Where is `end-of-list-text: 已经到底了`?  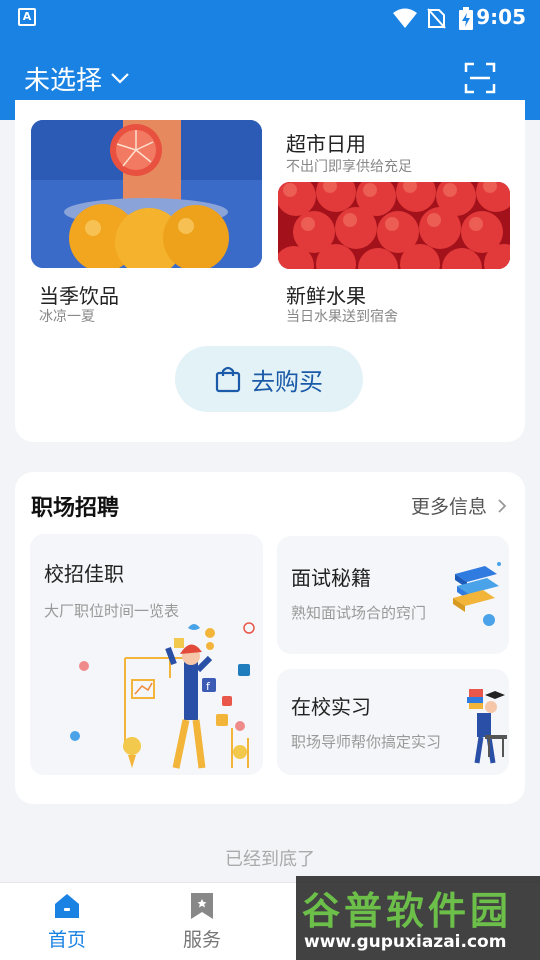
end-of-list-text: 已经到底了 is located at coordinates (270, 859).